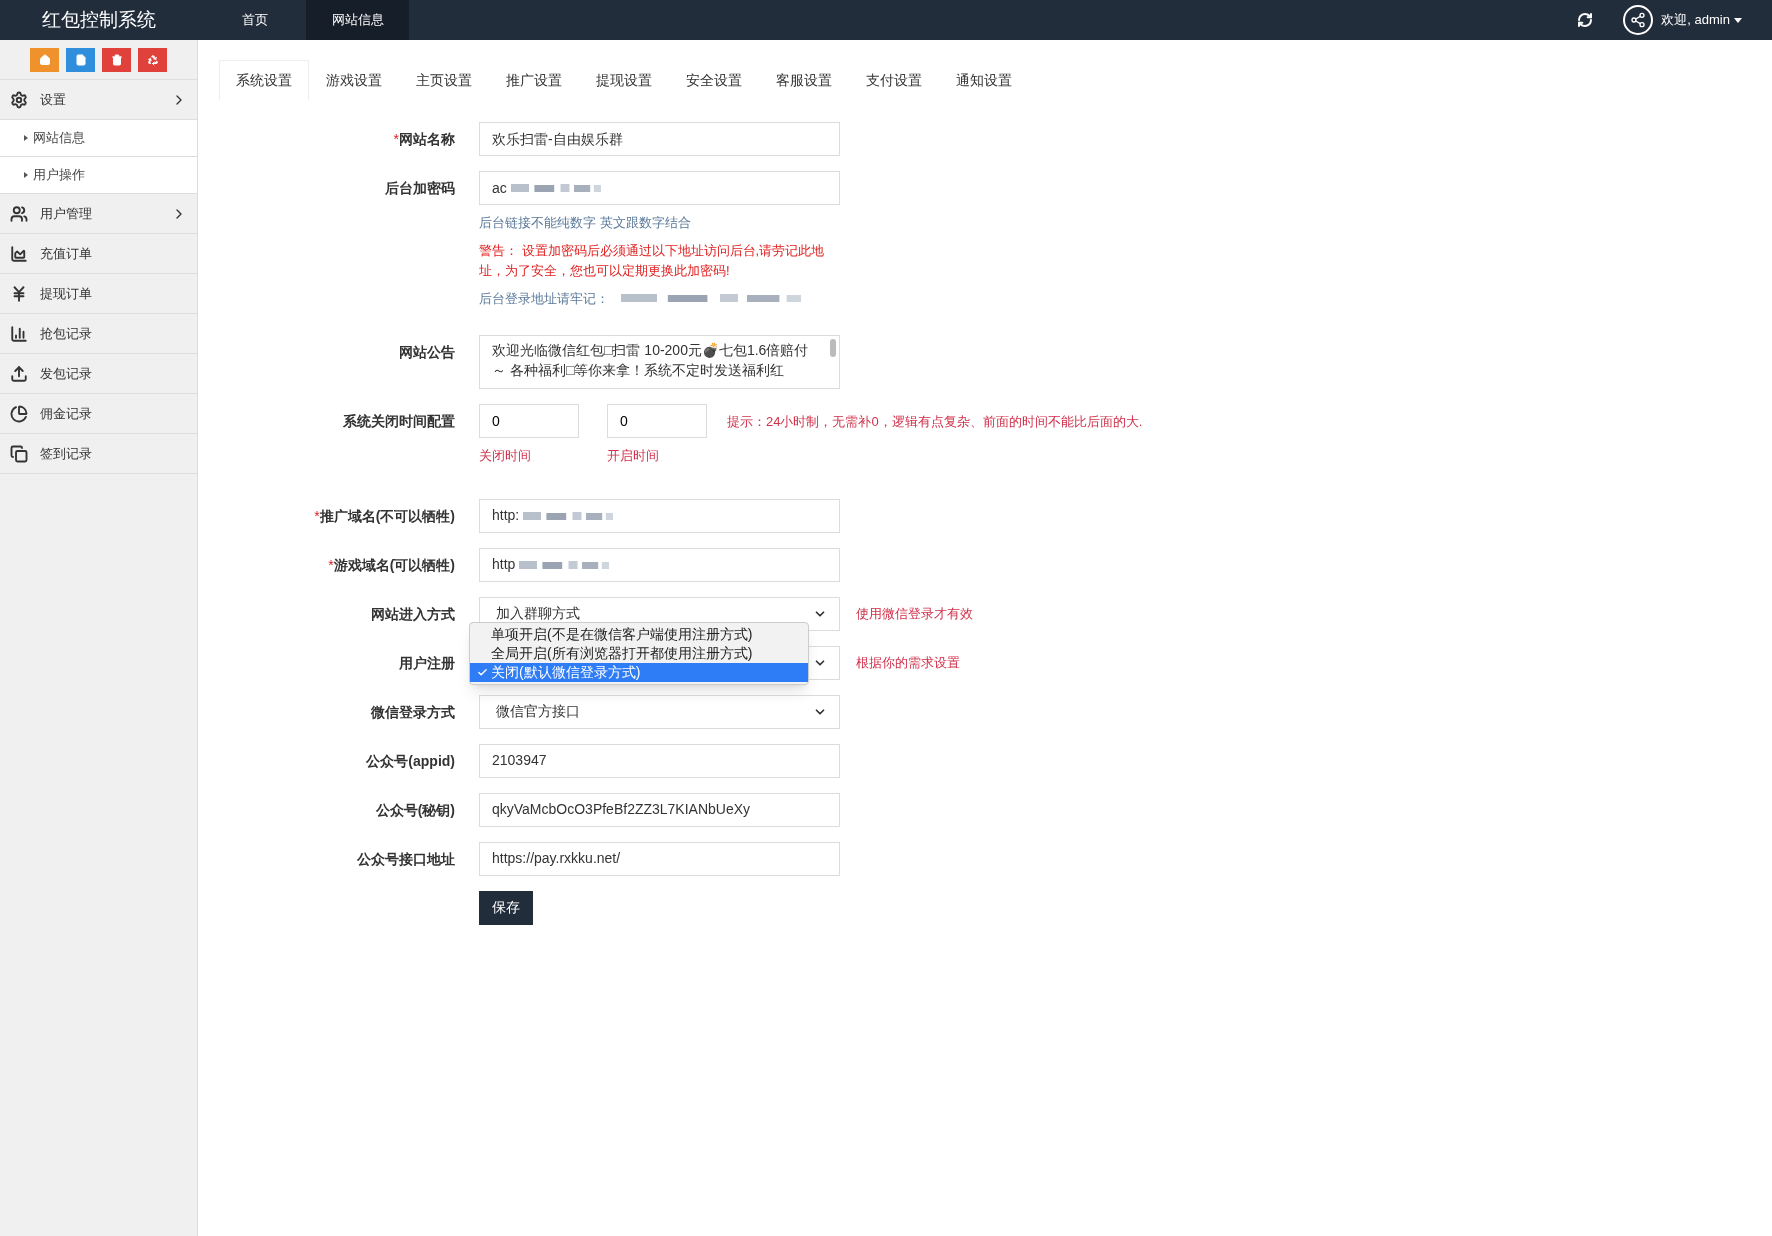 This screenshot has width=1772, height=1236. I want to click on text-field: qkyVaMcbOcO3PfeBf2ZZ3L7KIANbUeXy, so click(659, 809).